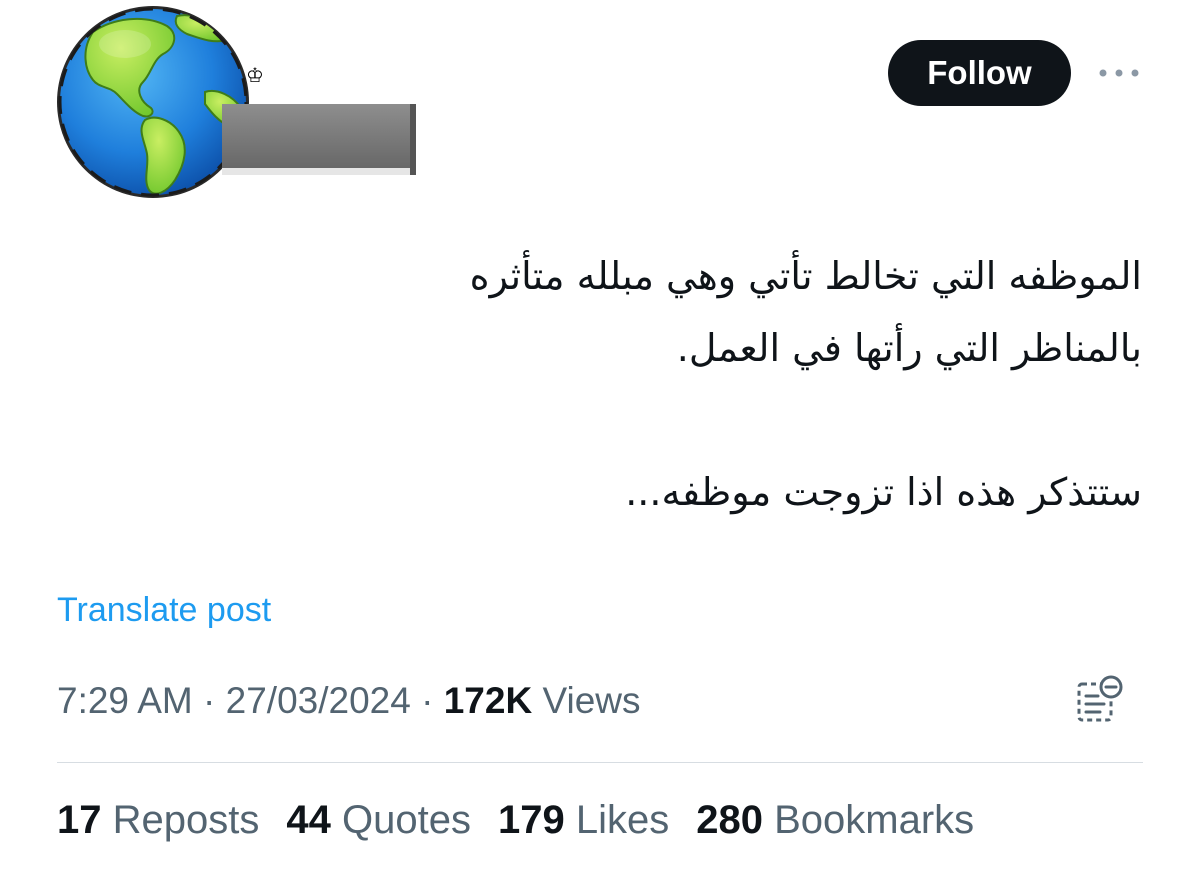 This screenshot has width=1200, height=877. Describe the element at coordinates (600, 762) in the screenshot. I see `divider` at that location.